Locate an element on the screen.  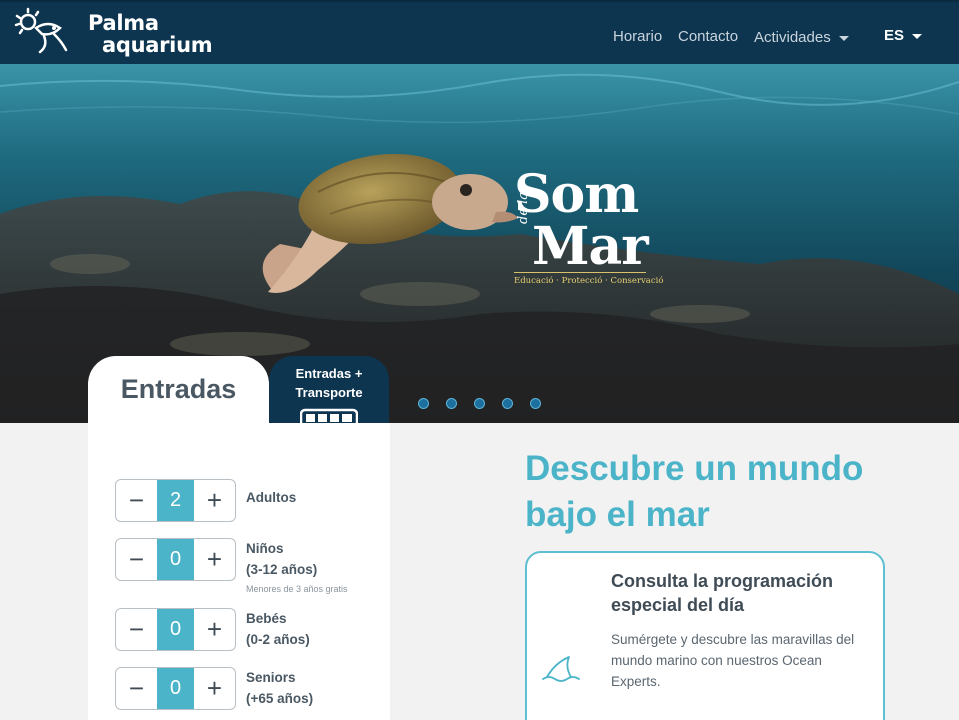
logo-line-2: aquarium is located at coordinates (157, 45).